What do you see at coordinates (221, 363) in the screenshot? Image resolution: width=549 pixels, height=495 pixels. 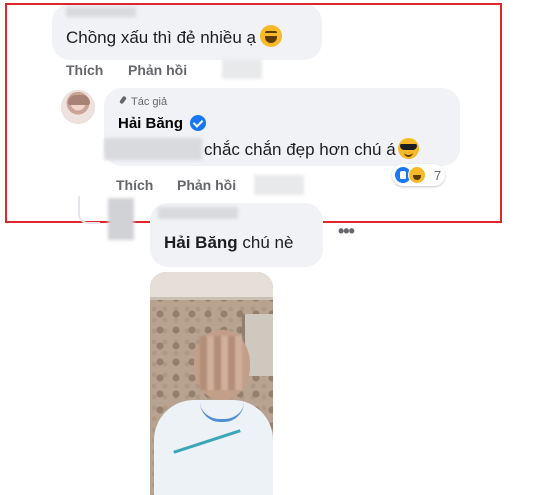 I see `photo-pixelated-face` at bounding box center [221, 363].